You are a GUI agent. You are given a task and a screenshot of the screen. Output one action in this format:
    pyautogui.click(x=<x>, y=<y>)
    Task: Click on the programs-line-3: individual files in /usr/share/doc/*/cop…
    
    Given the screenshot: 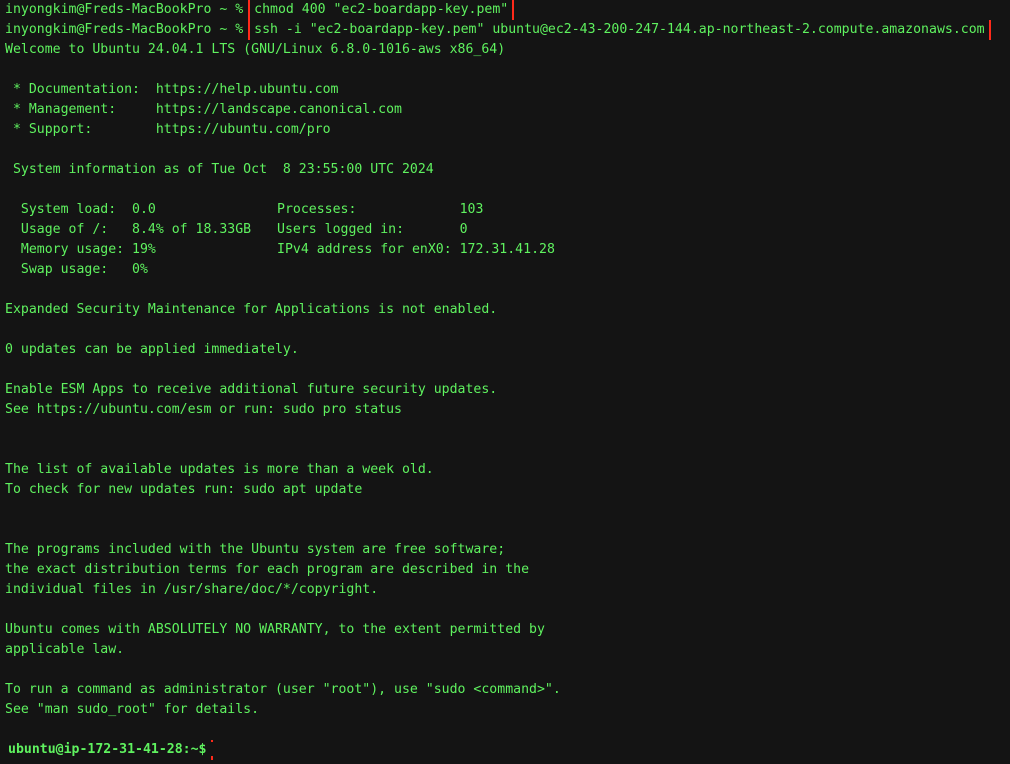 What is the action you would take?
    pyautogui.click(x=192, y=589)
    